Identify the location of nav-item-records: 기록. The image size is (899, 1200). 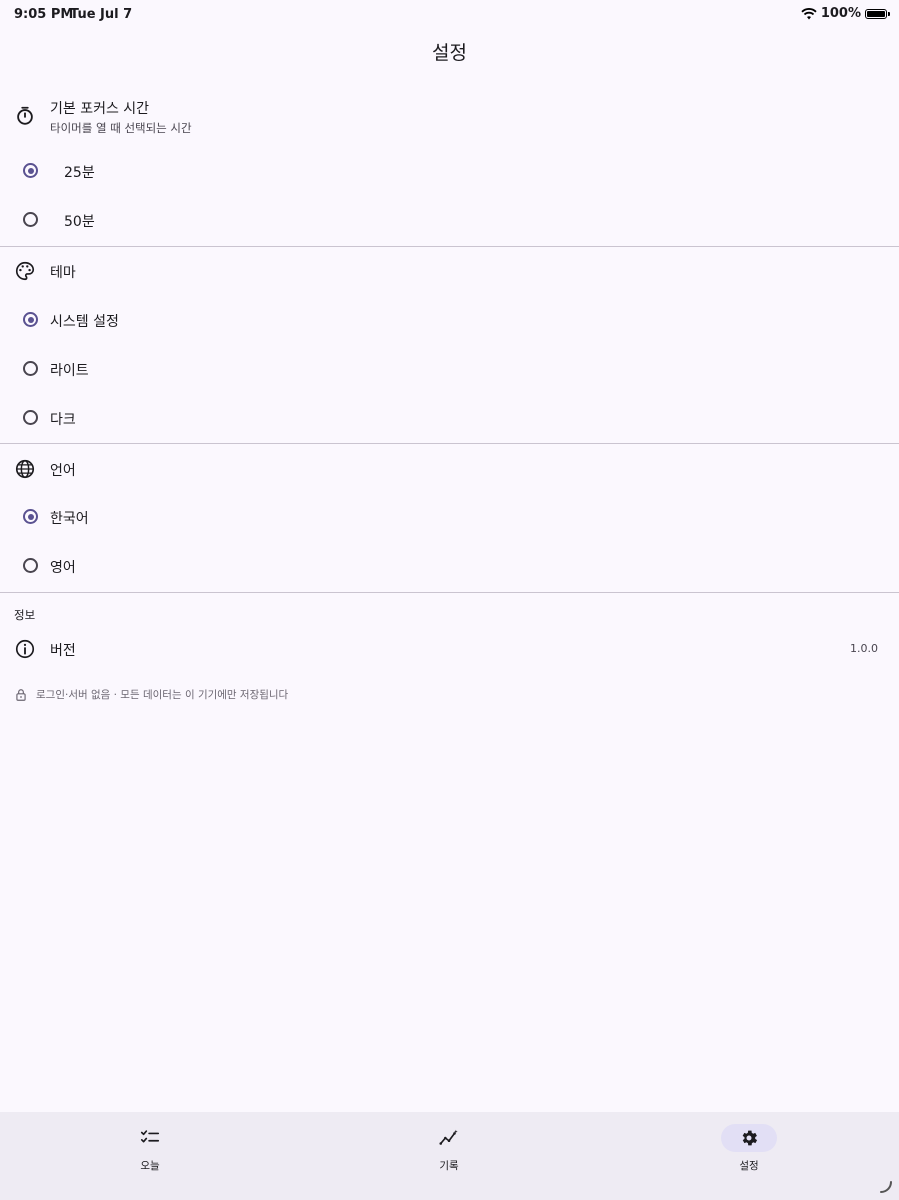
(449, 1154).